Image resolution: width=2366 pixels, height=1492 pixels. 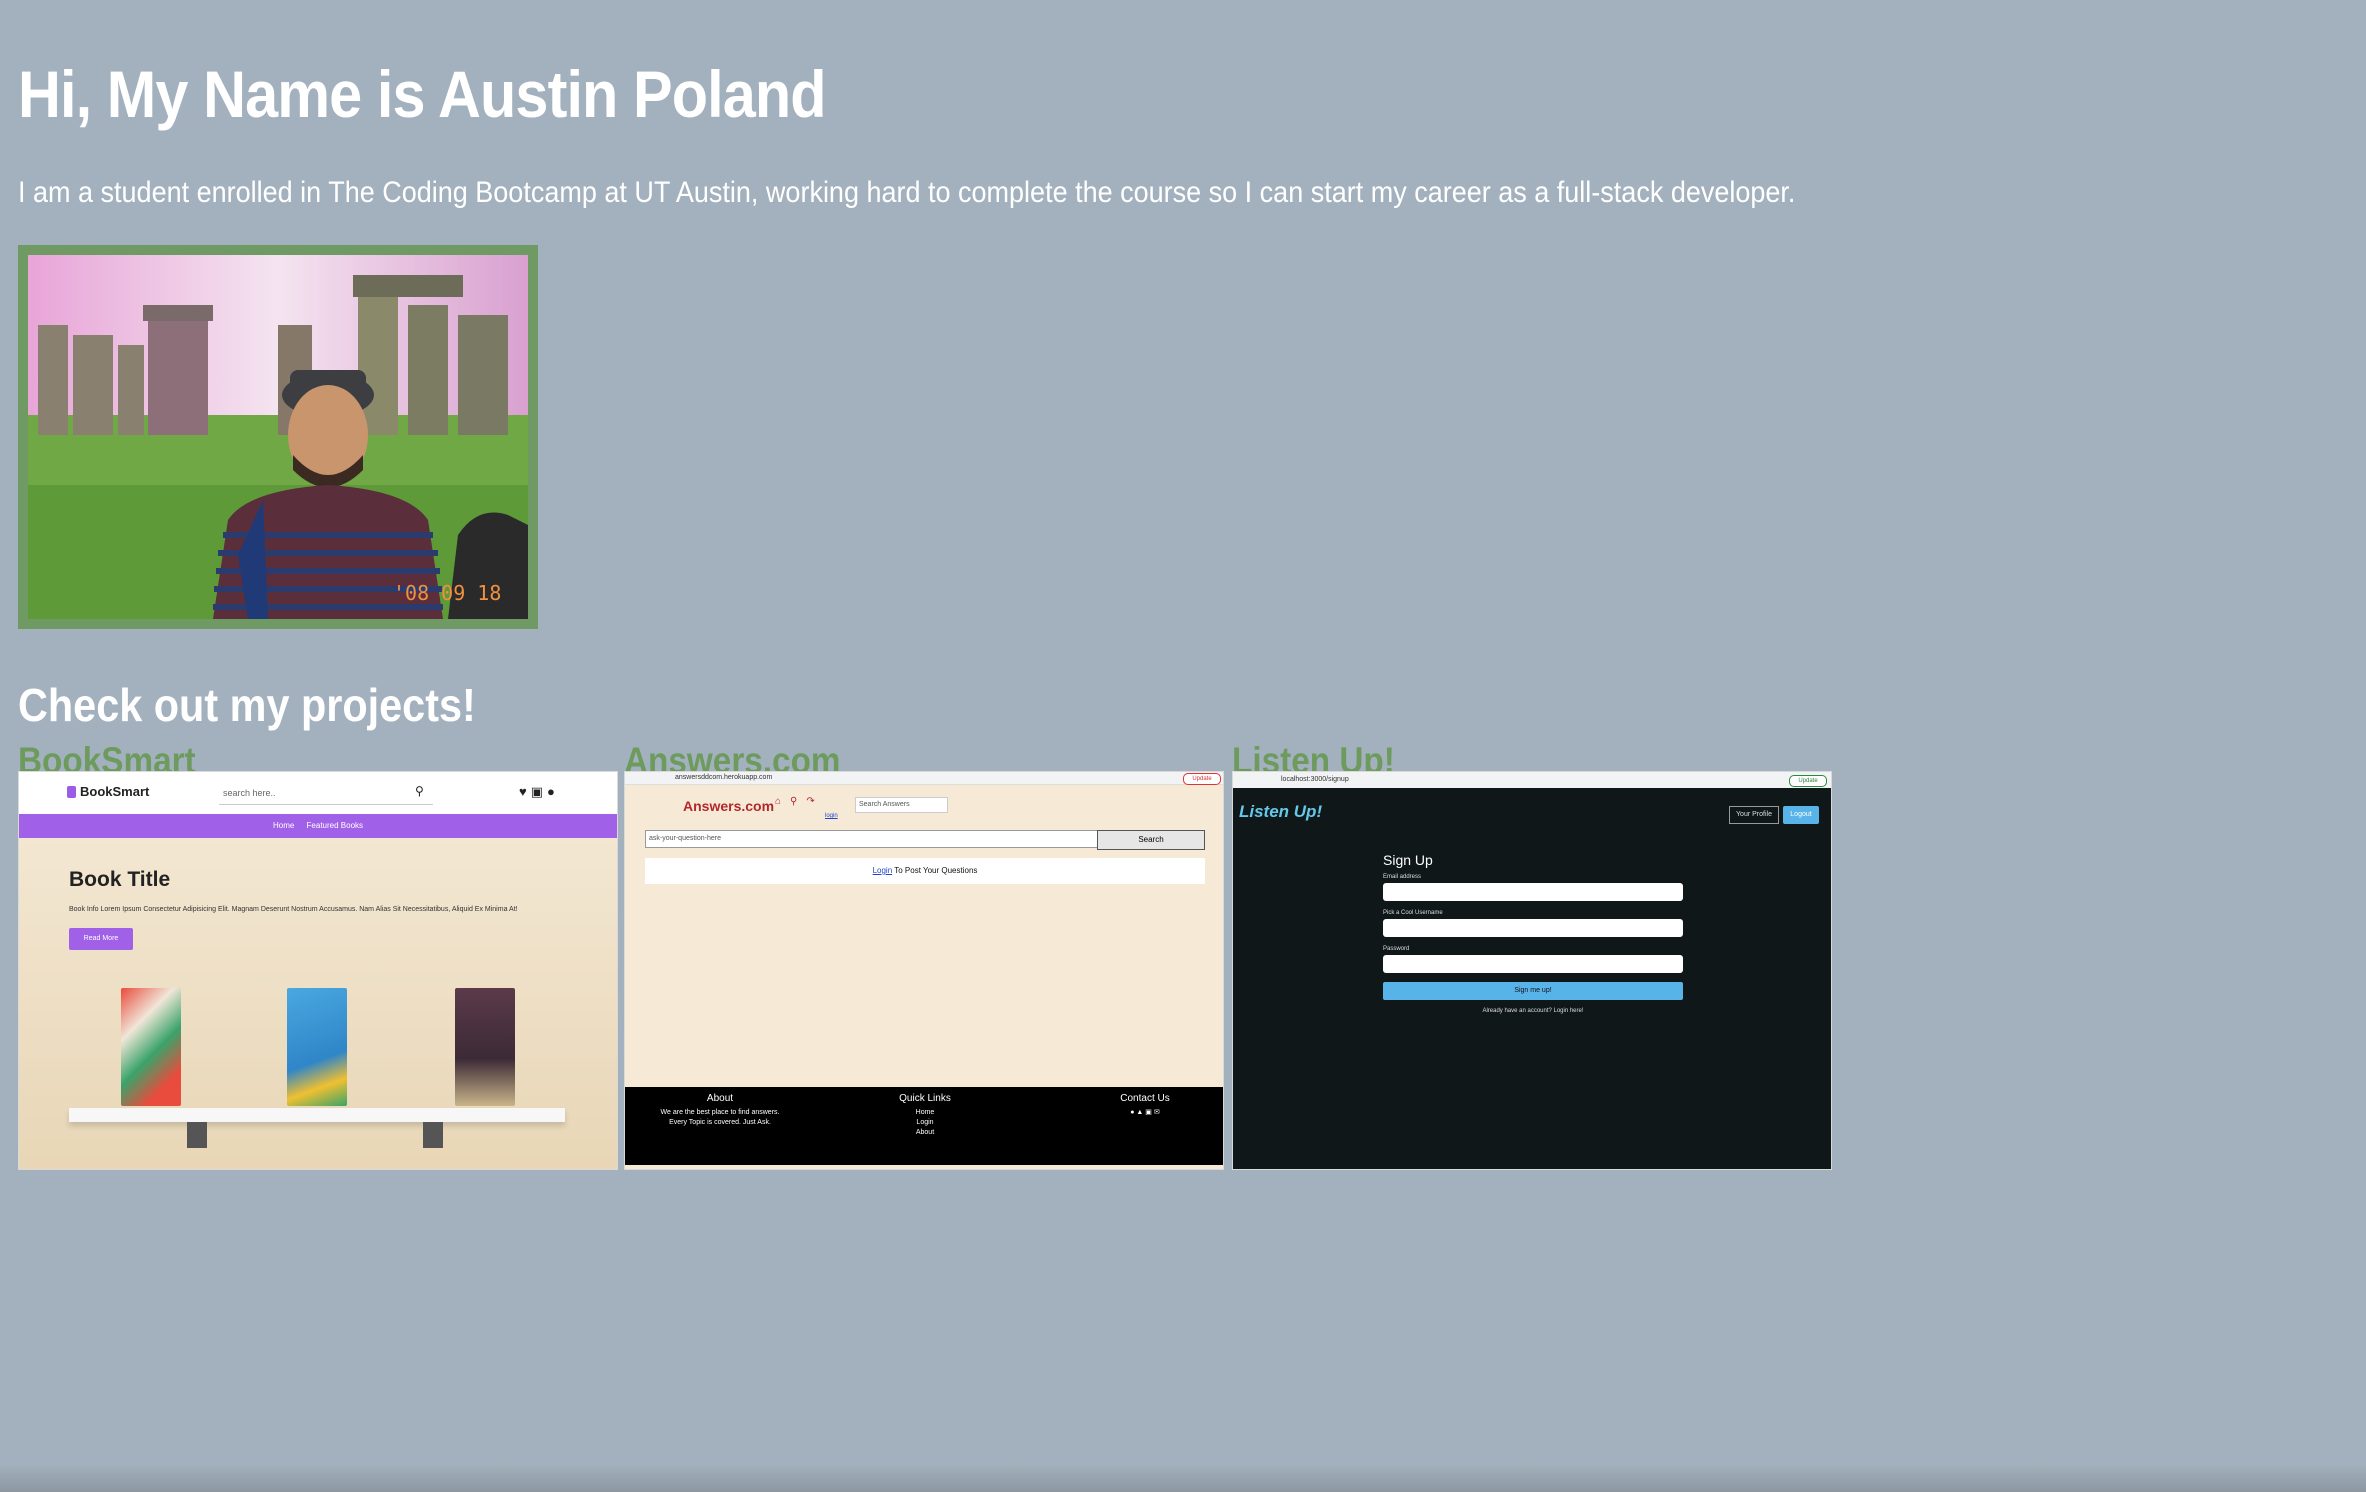 What do you see at coordinates (729, 806) in the screenshot?
I see `answers-brand: Answers.com` at bounding box center [729, 806].